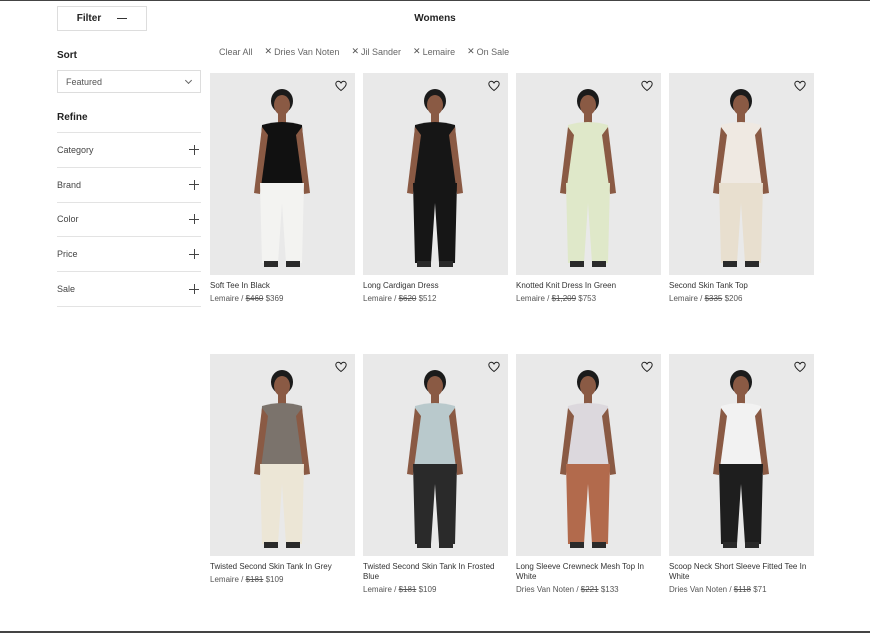 Image resolution: width=870 pixels, height=633 pixels. I want to click on product-name: Second Skin Tank Top, so click(741, 286).